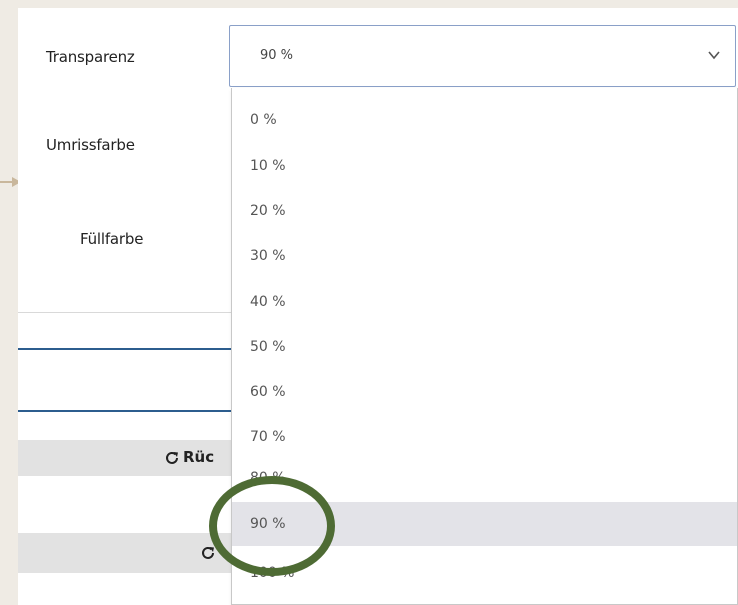 The height and width of the screenshot is (605, 738). Describe the element at coordinates (90, 57) in the screenshot. I see `transparency-label: Transparenz` at that location.